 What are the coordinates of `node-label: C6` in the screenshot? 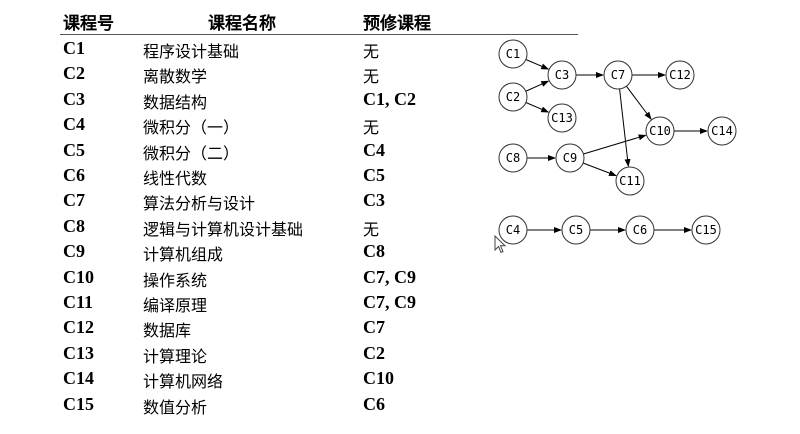 It's located at (640, 230).